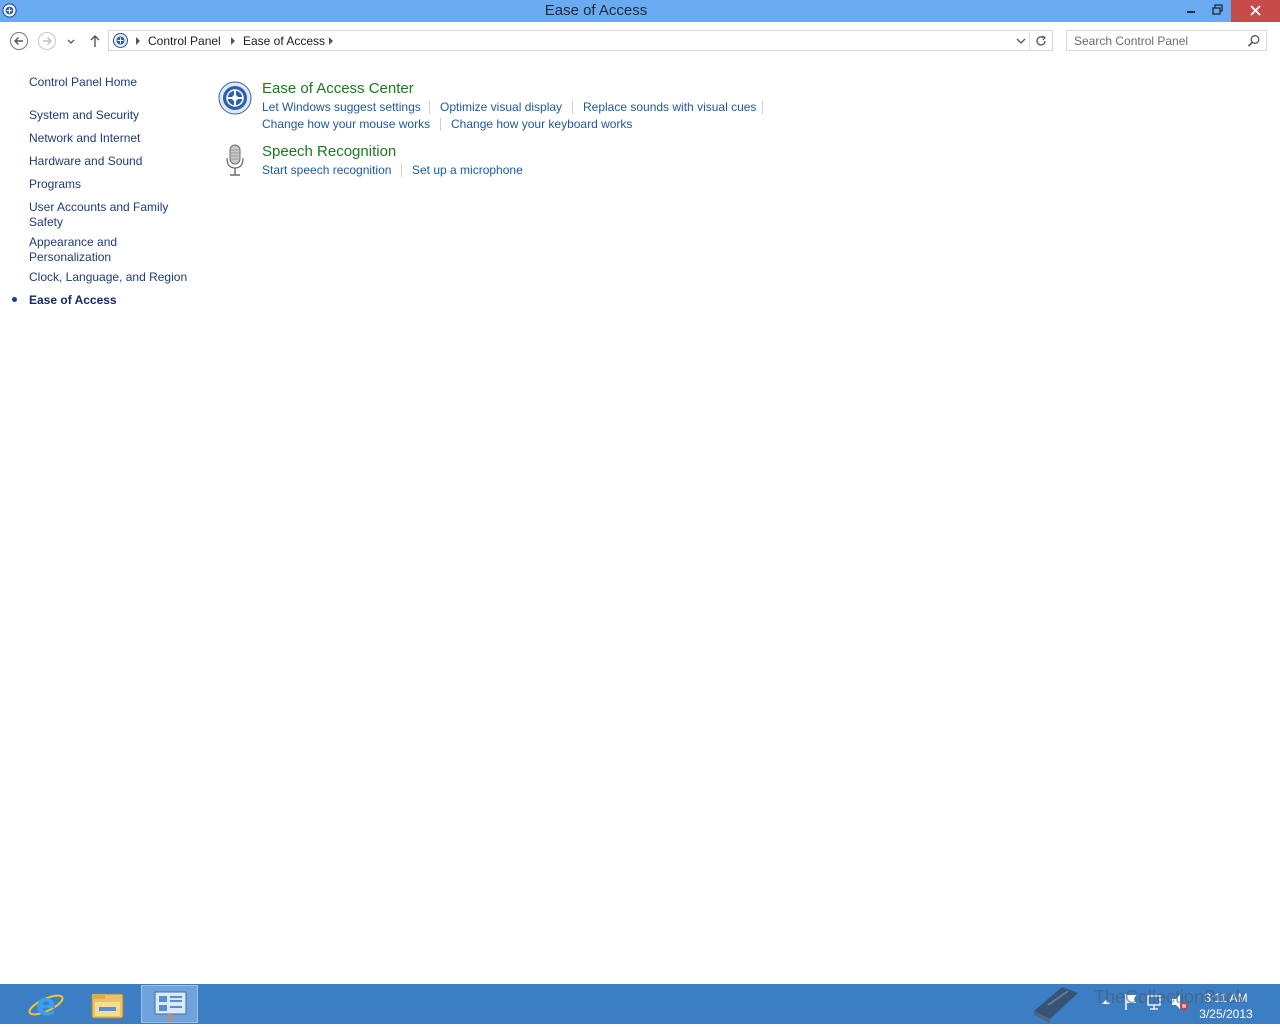 The image size is (1280, 1027). I want to click on close-button, so click(1255, 11).